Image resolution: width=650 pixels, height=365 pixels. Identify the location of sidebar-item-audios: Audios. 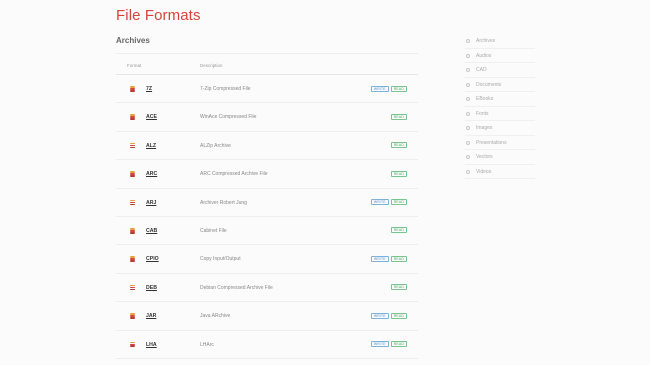
(500, 56).